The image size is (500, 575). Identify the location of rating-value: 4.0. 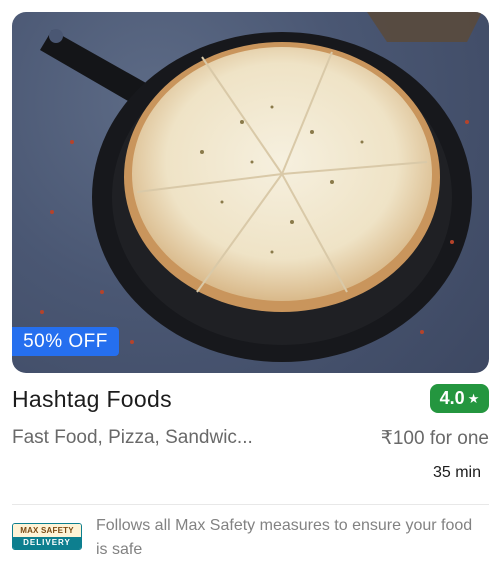
(452, 398).